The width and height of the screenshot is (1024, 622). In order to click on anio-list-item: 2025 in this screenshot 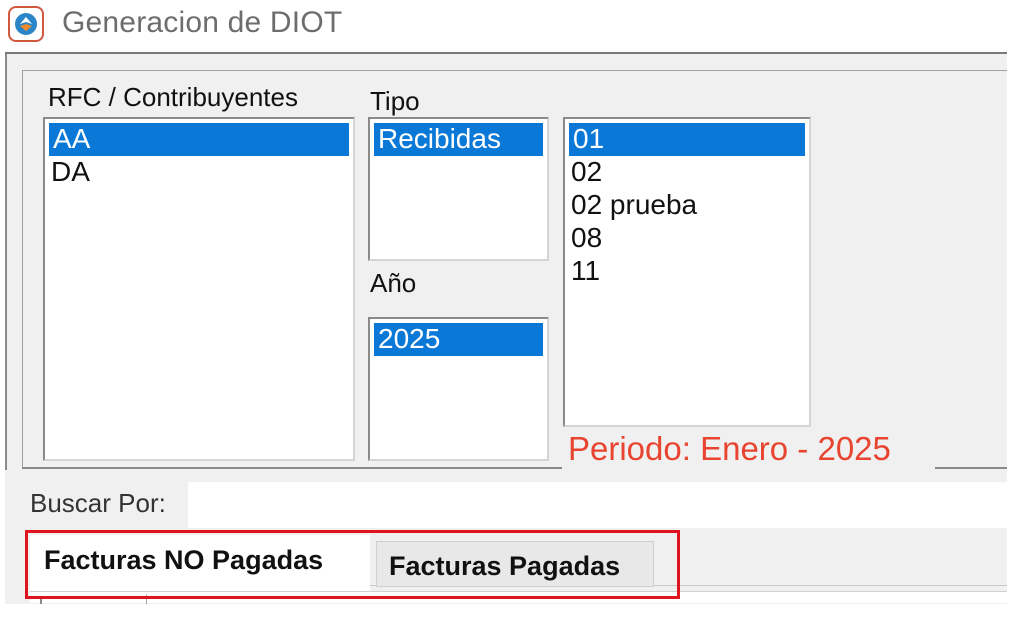, I will do `click(458, 339)`.